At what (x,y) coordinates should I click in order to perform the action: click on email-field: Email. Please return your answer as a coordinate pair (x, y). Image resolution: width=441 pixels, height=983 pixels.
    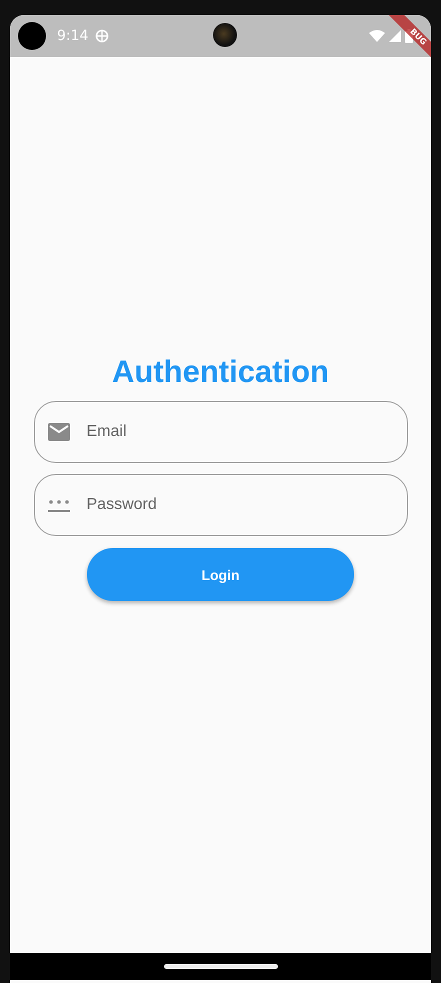
    Looking at the image, I should click on (221, 432).